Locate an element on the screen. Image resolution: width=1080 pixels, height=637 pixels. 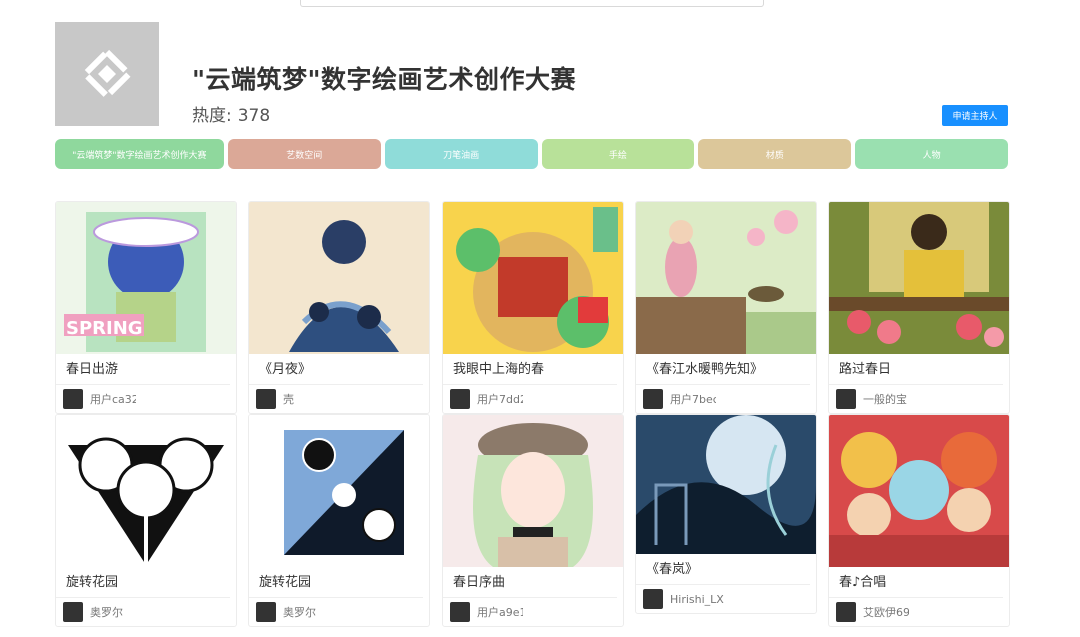
author-name: 用户7bec is located at coordinates (693, 399).